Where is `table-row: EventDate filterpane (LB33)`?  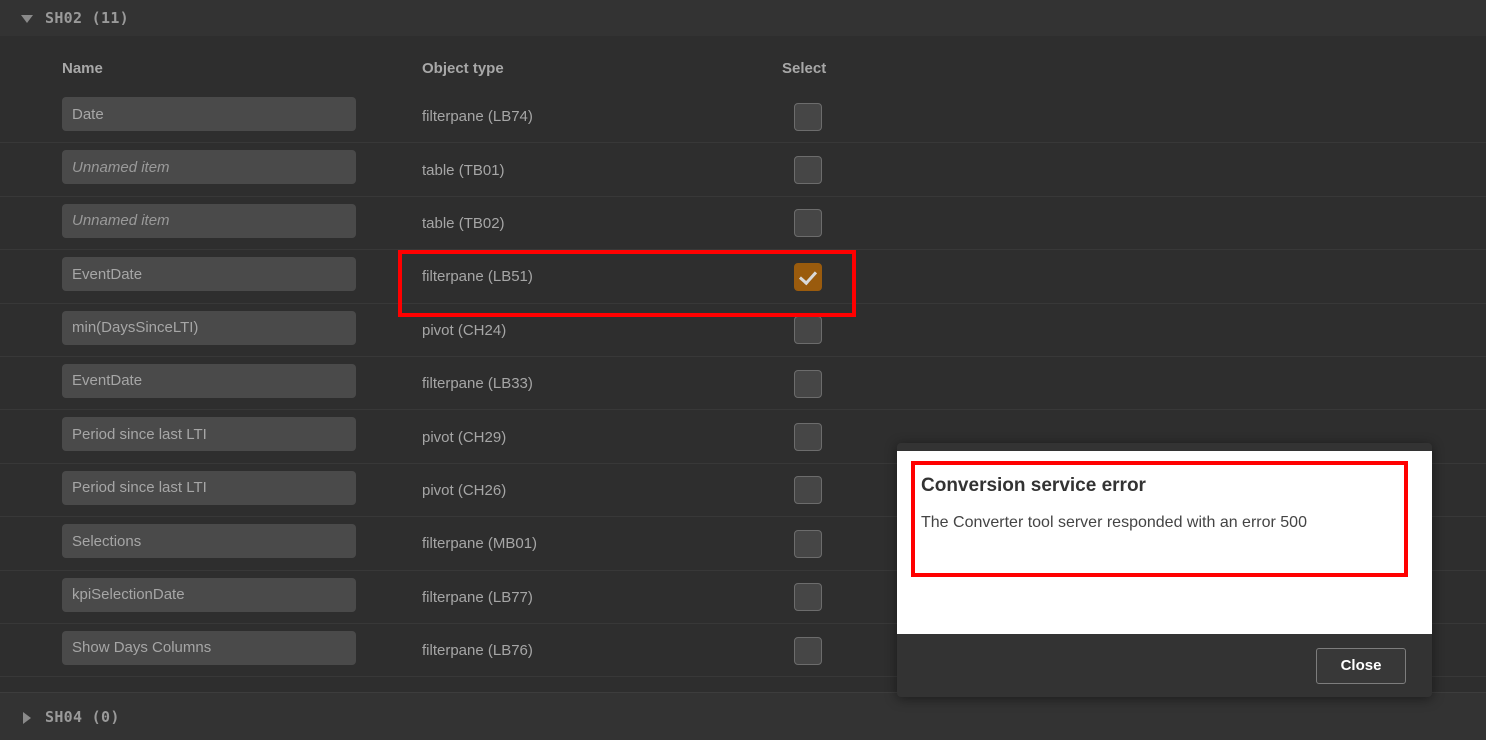
table-row: EventDate filterpane (LB33) is located at coordinates (743, 383).